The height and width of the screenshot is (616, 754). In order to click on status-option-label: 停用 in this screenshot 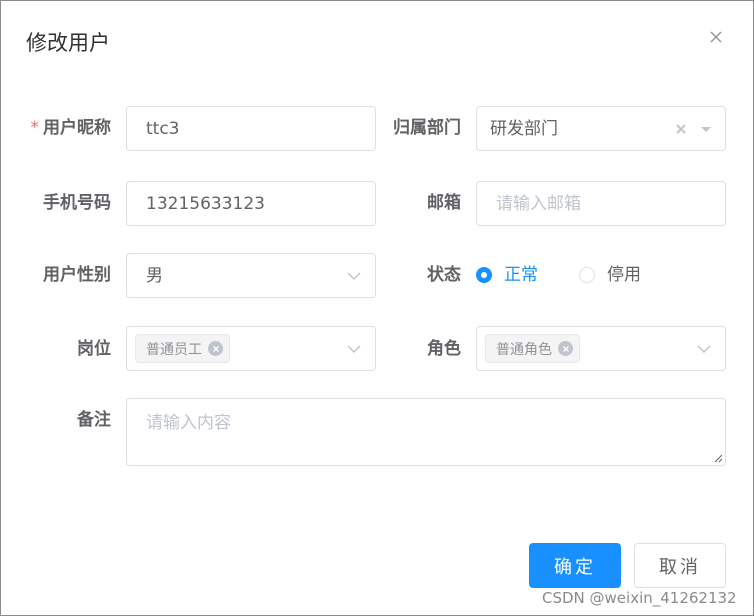, I will do `click(624, 275)`.